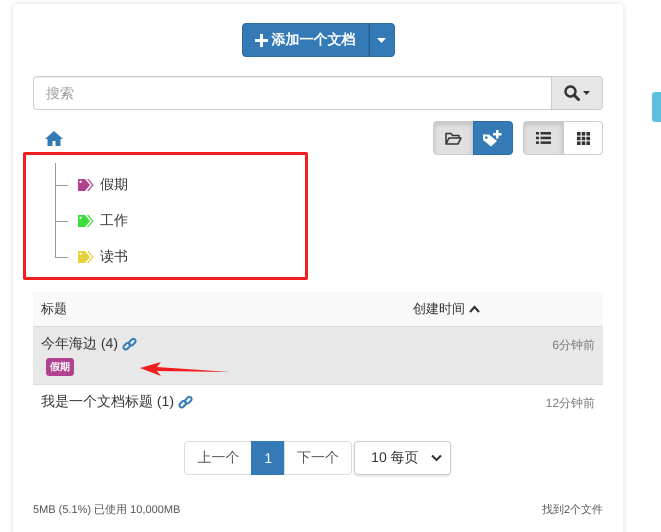 Image resolution: width=661 pixels, height=532 pixels. I want to click on search-field: 搜索, so click(292, 93).